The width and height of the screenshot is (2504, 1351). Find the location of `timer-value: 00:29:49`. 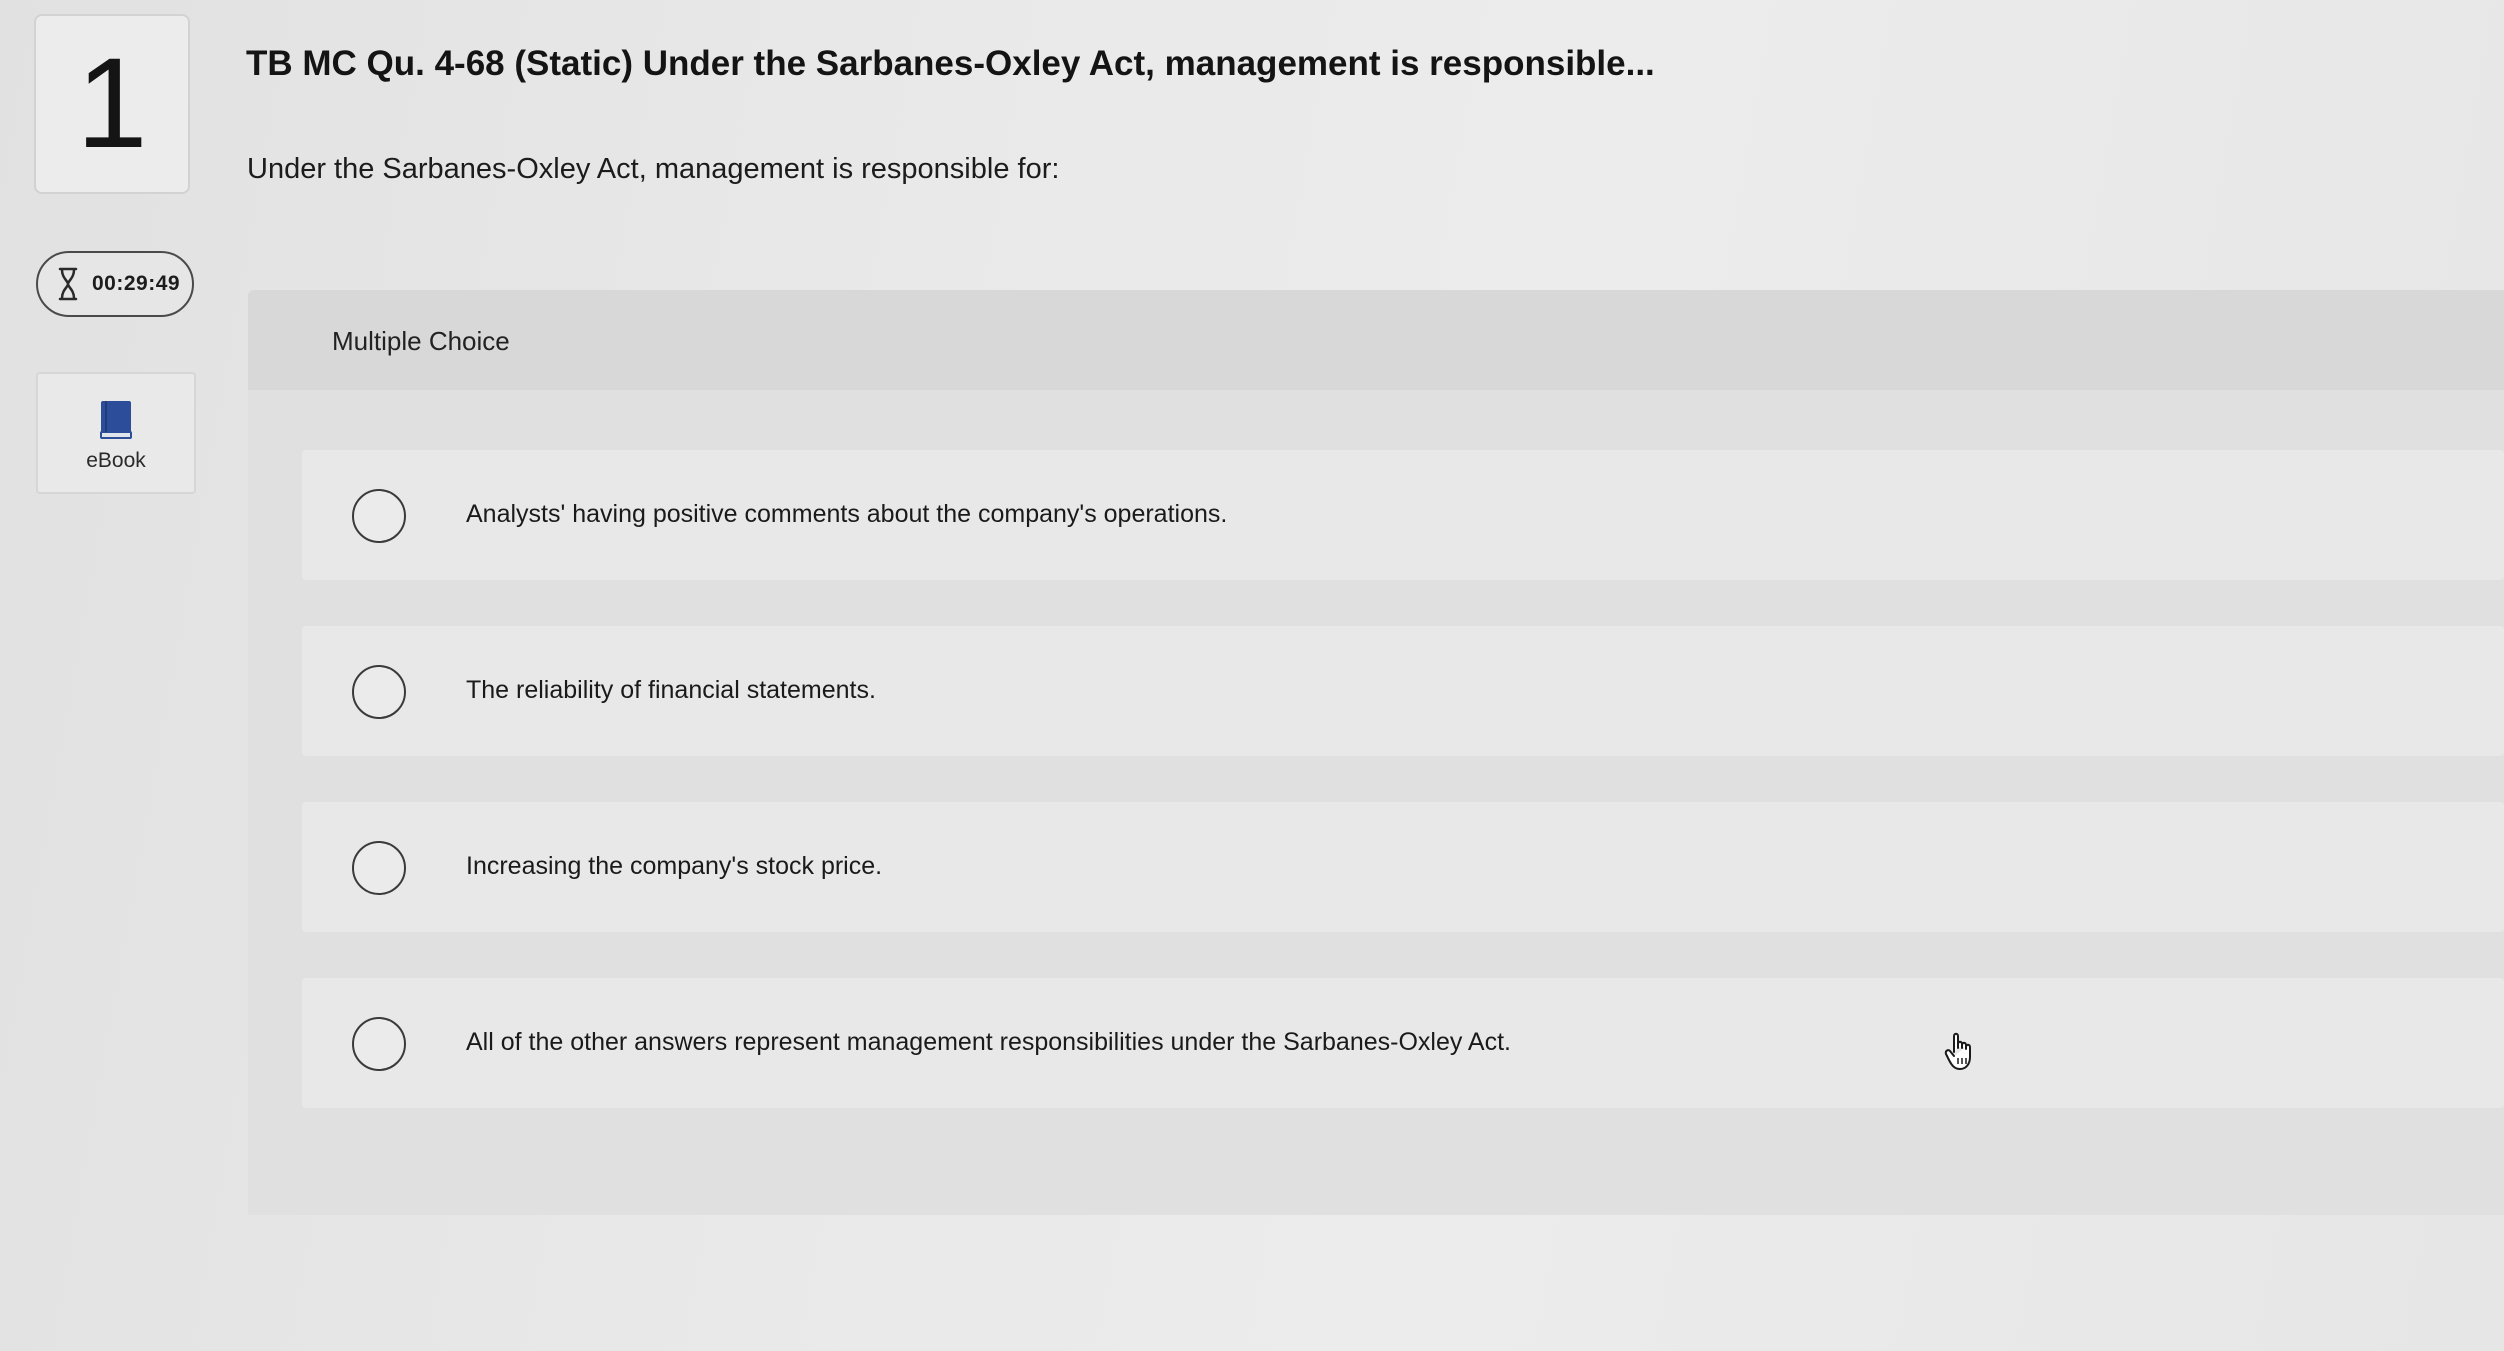

timer-value: 00:29:49 is located at coordinates (136, 283).